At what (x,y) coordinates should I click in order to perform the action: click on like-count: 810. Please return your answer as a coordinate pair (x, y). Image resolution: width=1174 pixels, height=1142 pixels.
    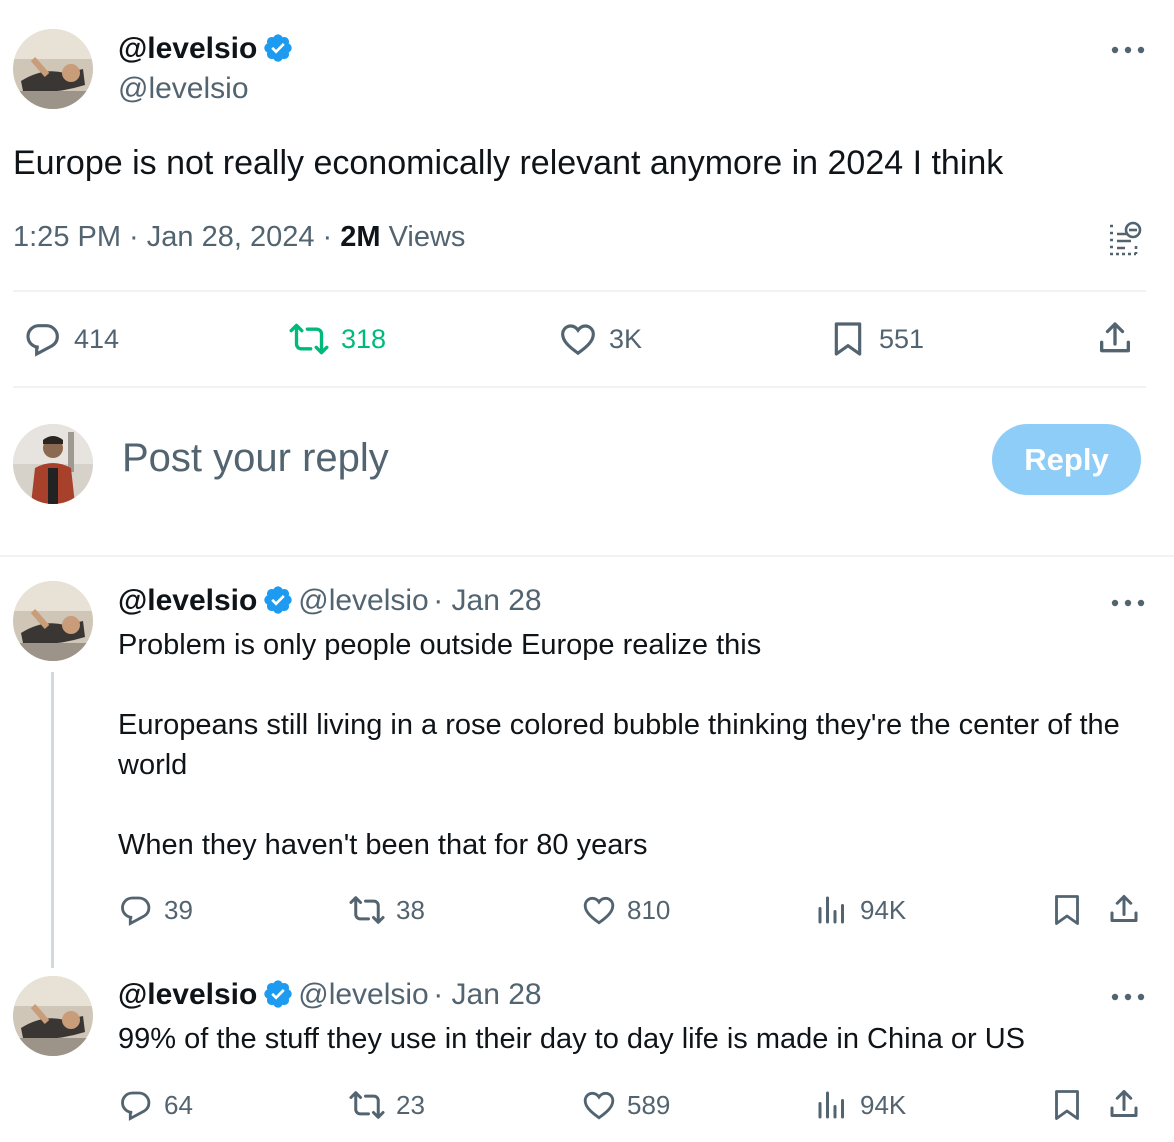
    Looking at the image, I should click on (649, 909).